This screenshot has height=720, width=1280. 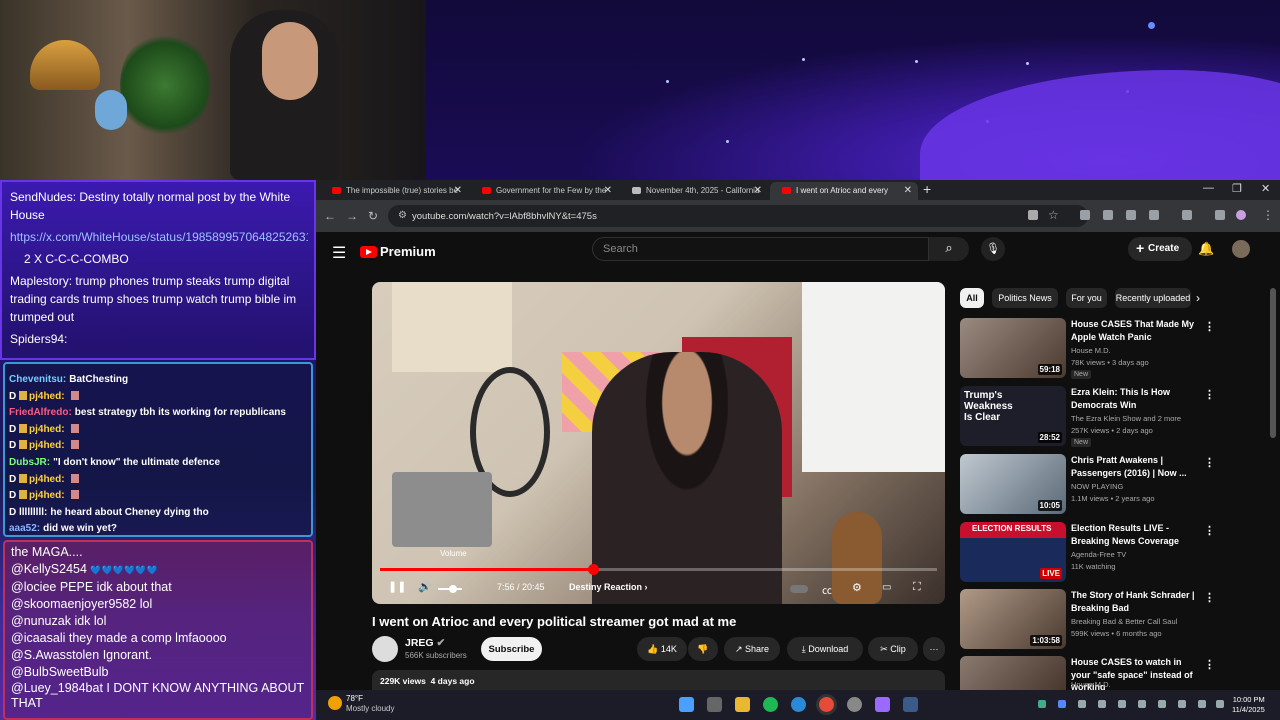 I want to click on start-icon, so click(x=686, y=704).